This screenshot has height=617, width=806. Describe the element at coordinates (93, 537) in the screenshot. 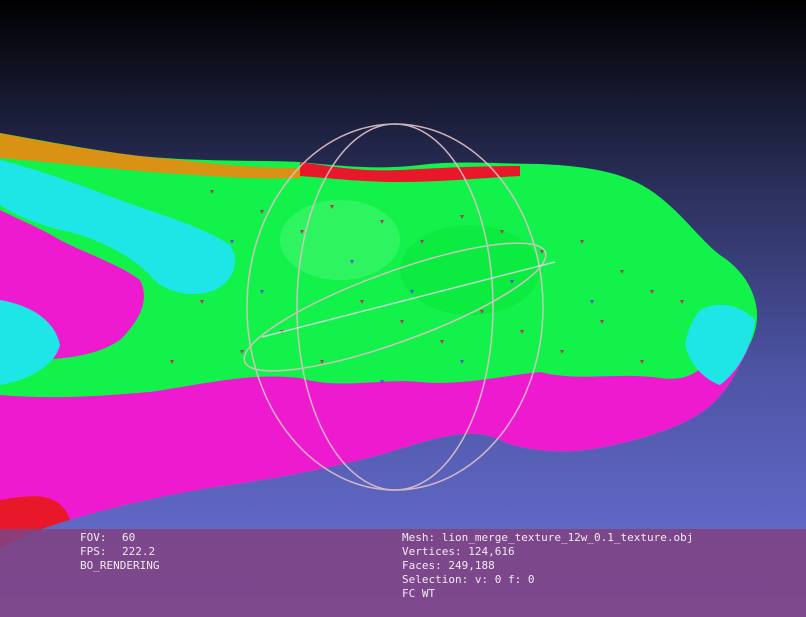

I see `fov-label: FOV:` at that location.